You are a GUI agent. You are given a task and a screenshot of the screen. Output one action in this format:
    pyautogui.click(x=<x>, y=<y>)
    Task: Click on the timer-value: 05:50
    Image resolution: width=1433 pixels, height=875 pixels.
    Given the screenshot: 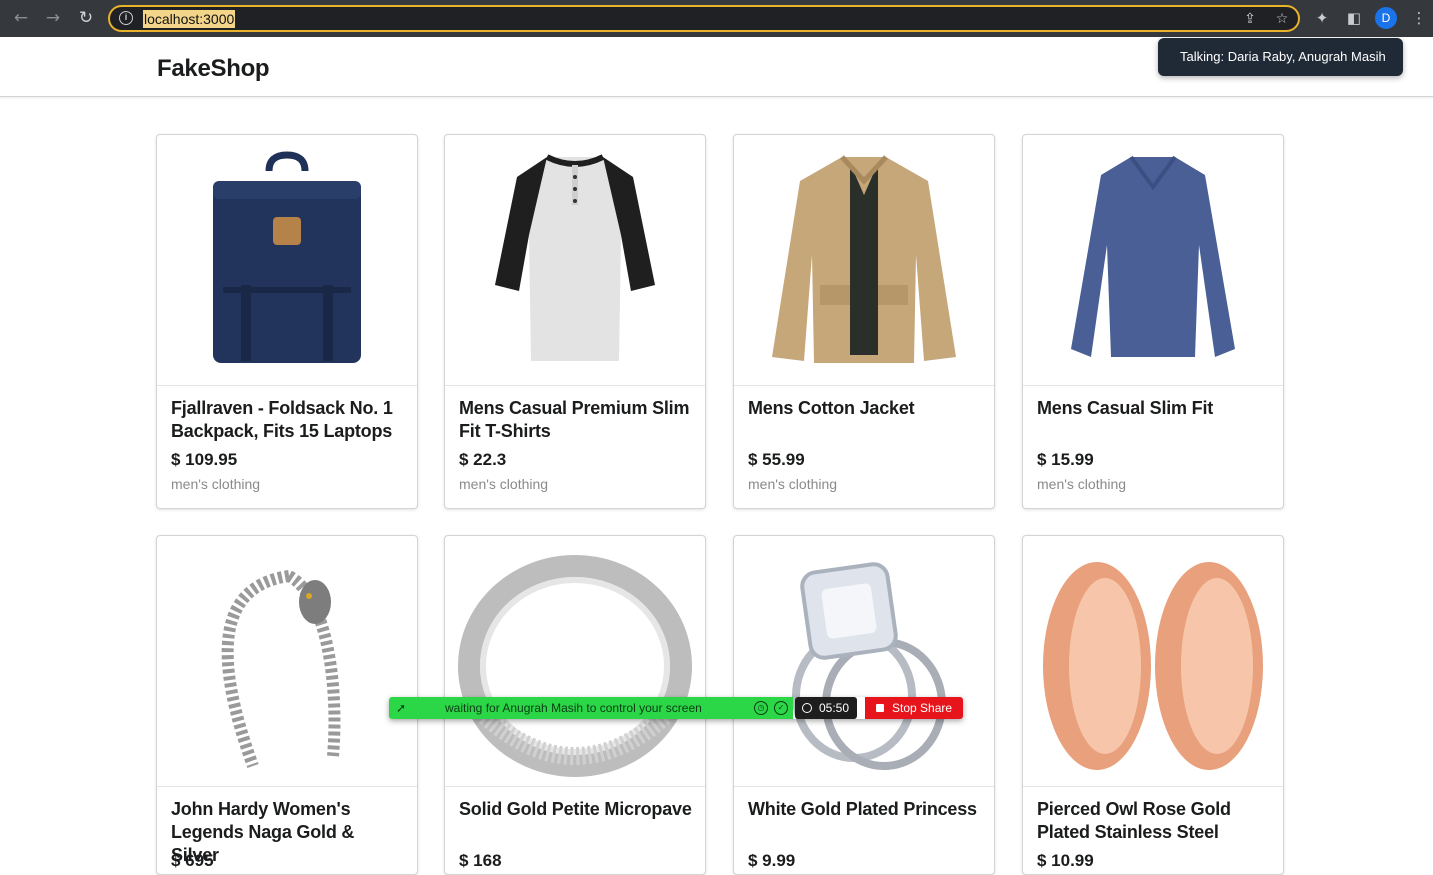 What is the action you would take?
    pyautogui.click(x=833, y=708)
    